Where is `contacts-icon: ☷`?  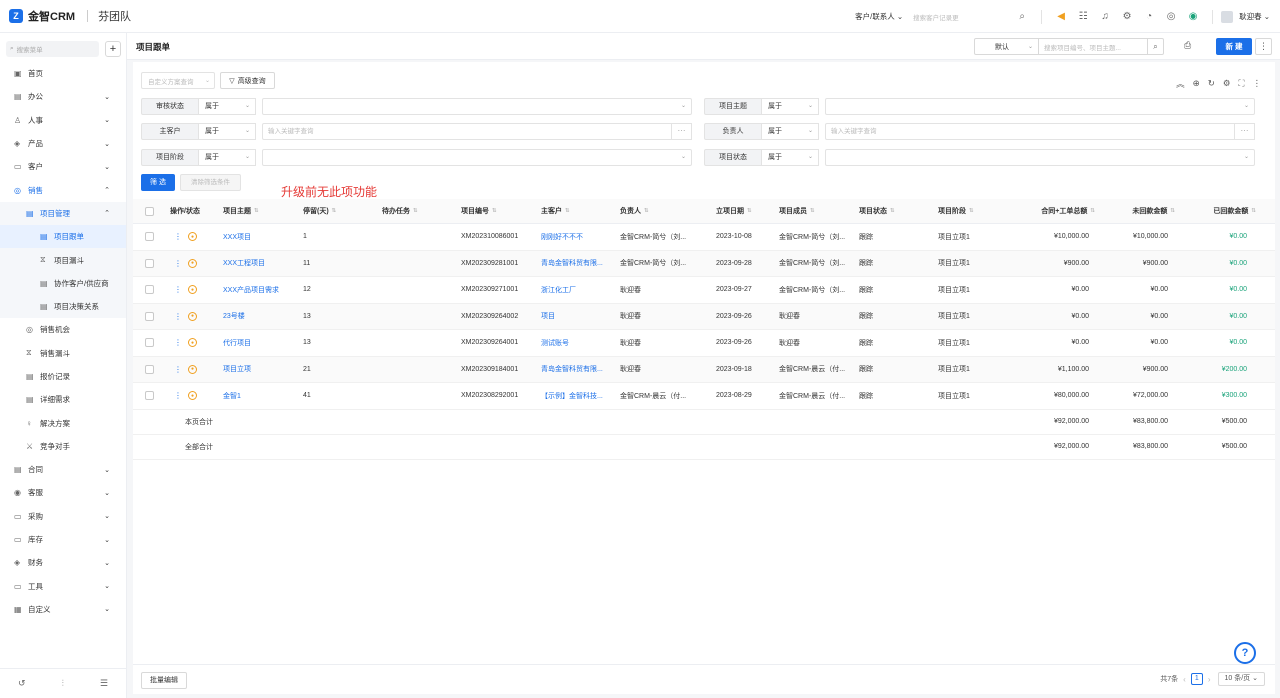
contacts-icon: ☷ is located at coordinates (1083, 17).